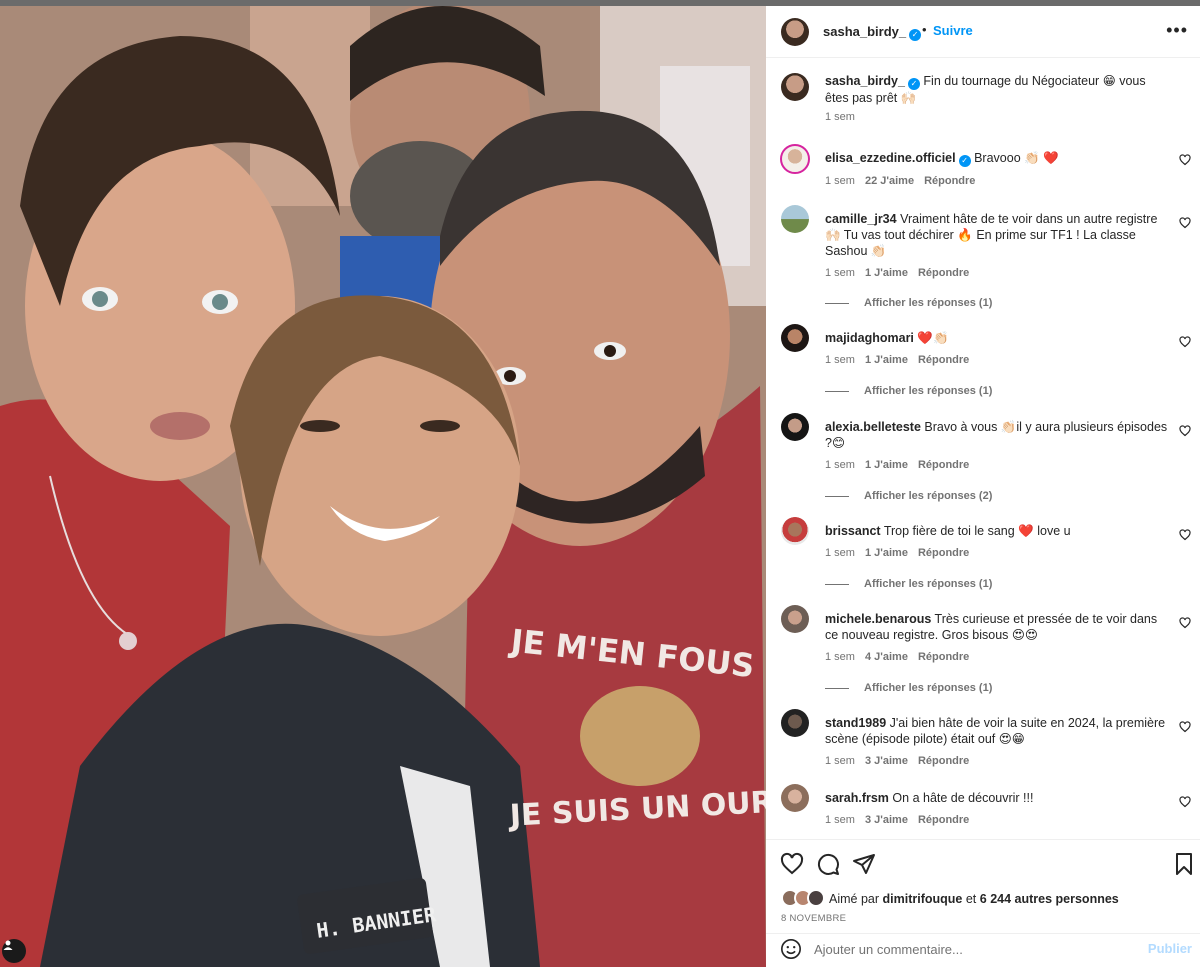 This screenshot has height=967, width=1200. Describe the element at coordinates (791, 949) in the screenshot. I see `smiley-icon` at that location.